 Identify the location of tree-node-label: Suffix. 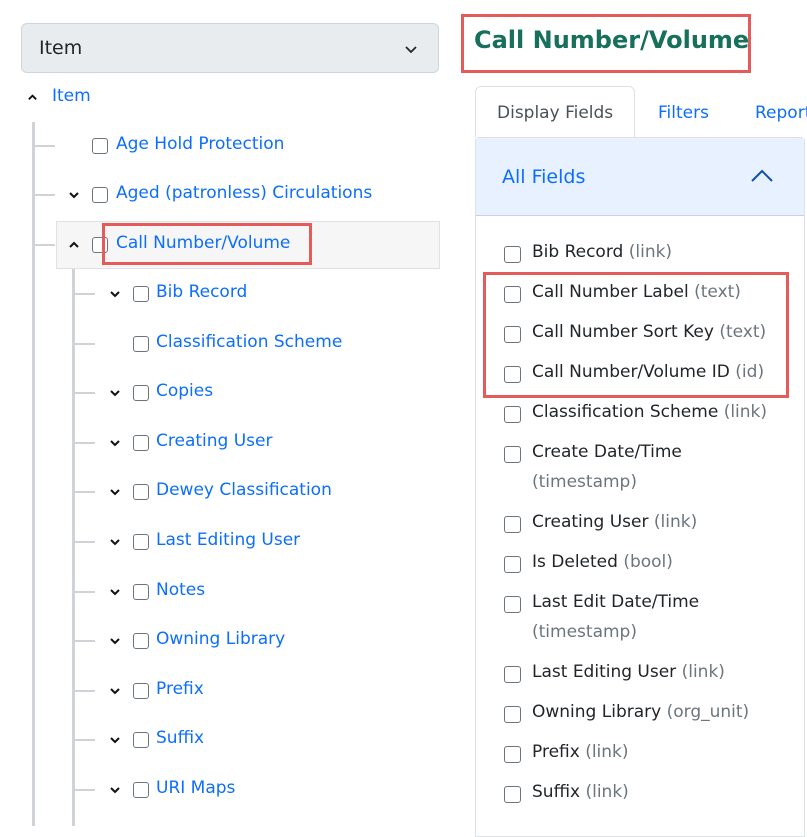
(180, 738).